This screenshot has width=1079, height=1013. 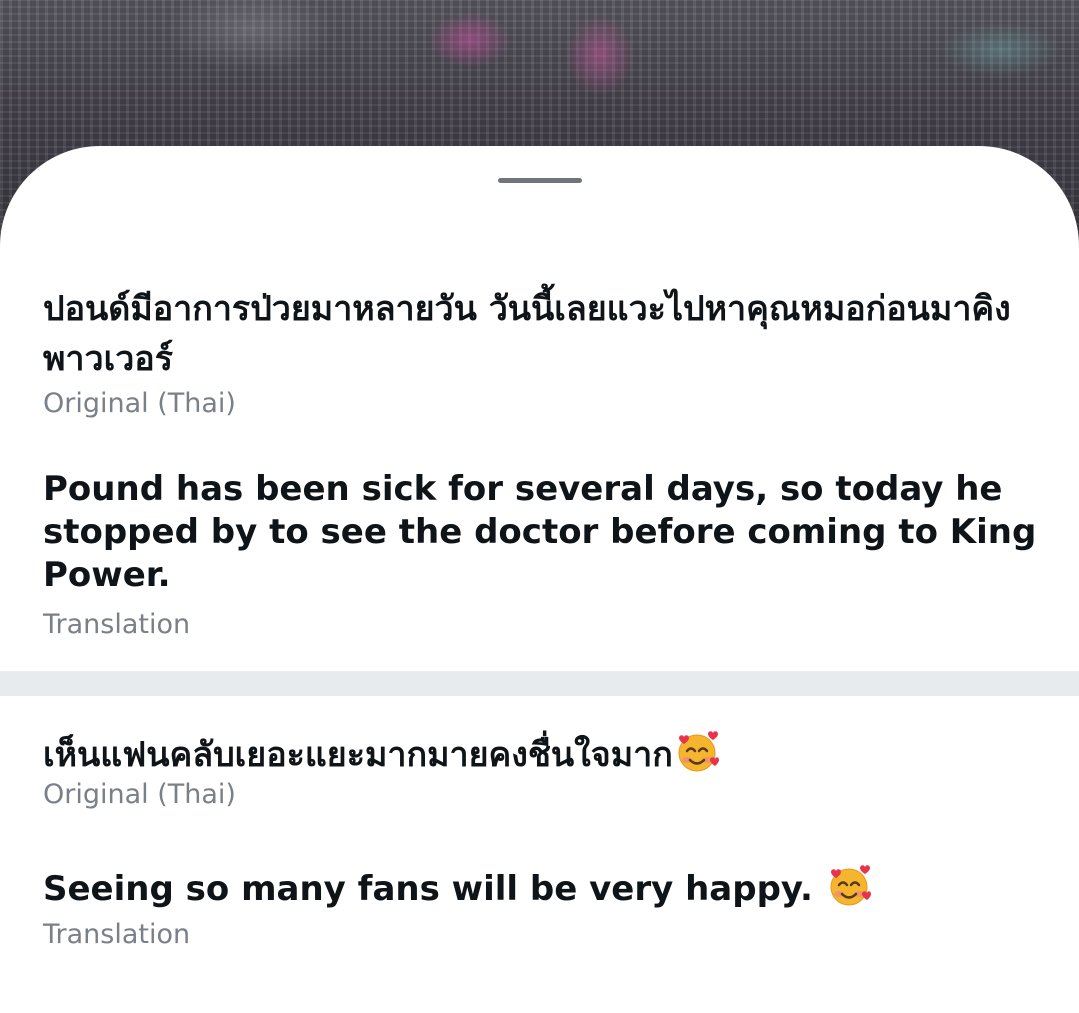 I want to click on original-text-content: เห็นแฟนคลับเยอะแยะมากมายคงชื่นใจมาก, so click(x=358, y=755).